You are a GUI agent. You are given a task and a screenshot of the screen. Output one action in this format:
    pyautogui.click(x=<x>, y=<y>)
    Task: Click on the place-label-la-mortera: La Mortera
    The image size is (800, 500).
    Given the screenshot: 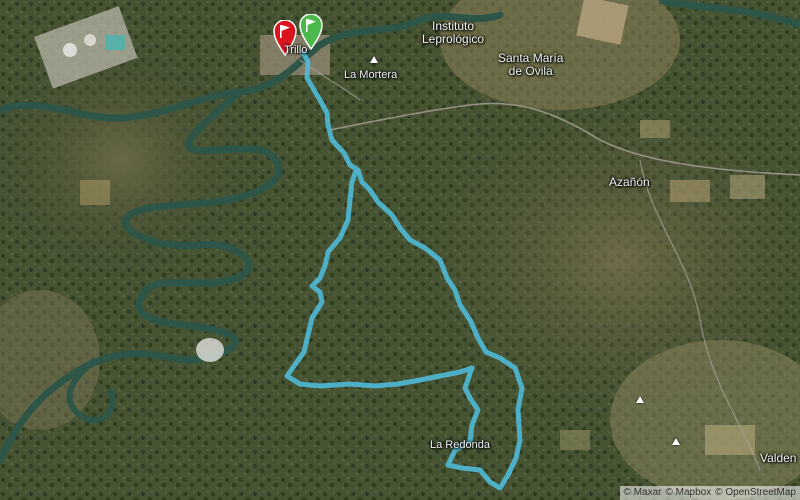 What is the action you would take?
    pyautogui.click(x=371, y=75)
    